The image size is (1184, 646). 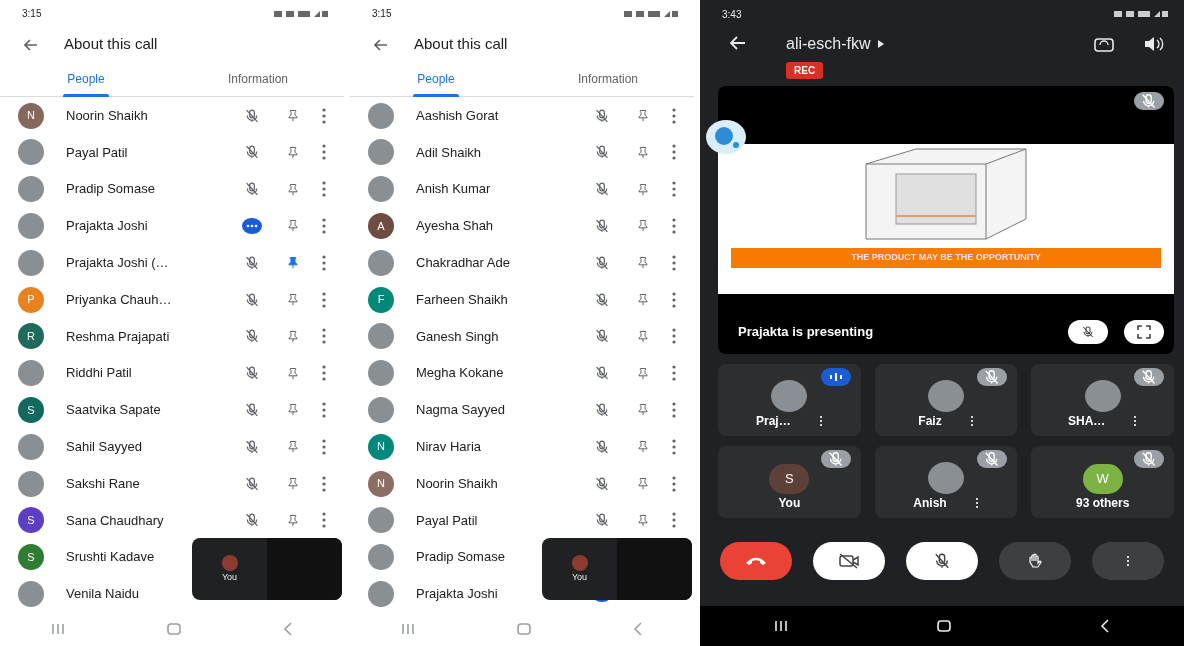 I want to click on raise-hand-button, so click(x=1034, y=561).